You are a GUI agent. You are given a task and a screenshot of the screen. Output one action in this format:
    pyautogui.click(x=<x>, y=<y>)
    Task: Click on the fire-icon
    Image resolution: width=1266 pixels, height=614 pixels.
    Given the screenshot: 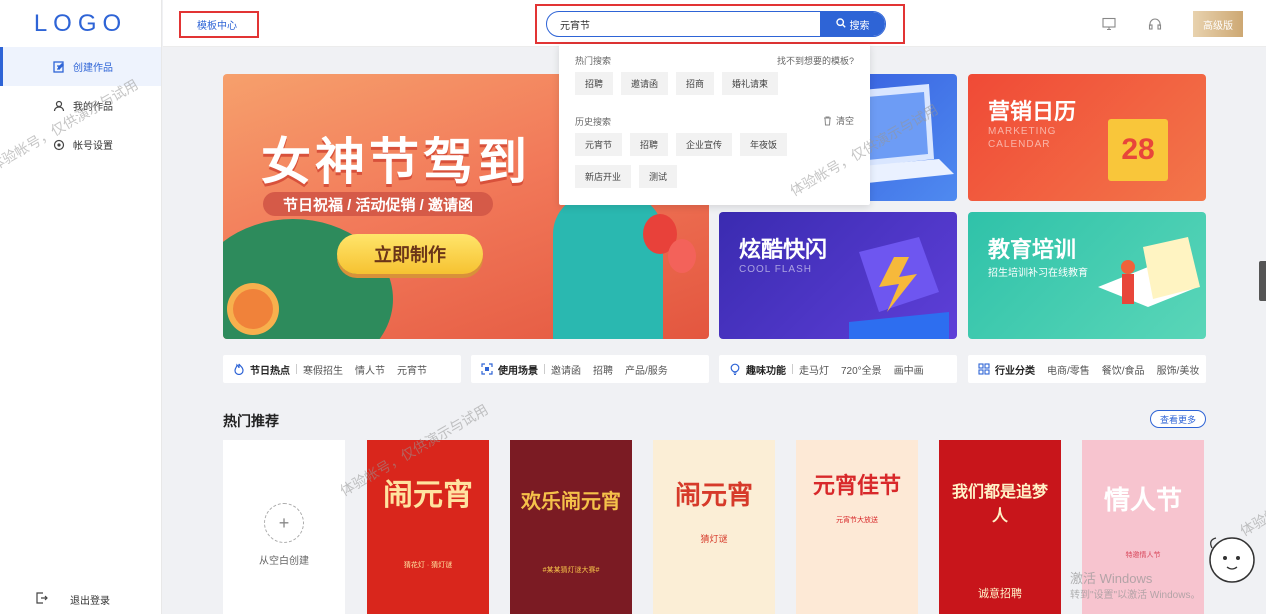 What is the action you would take?
    pyautogui.click(x=239, y=369)
    